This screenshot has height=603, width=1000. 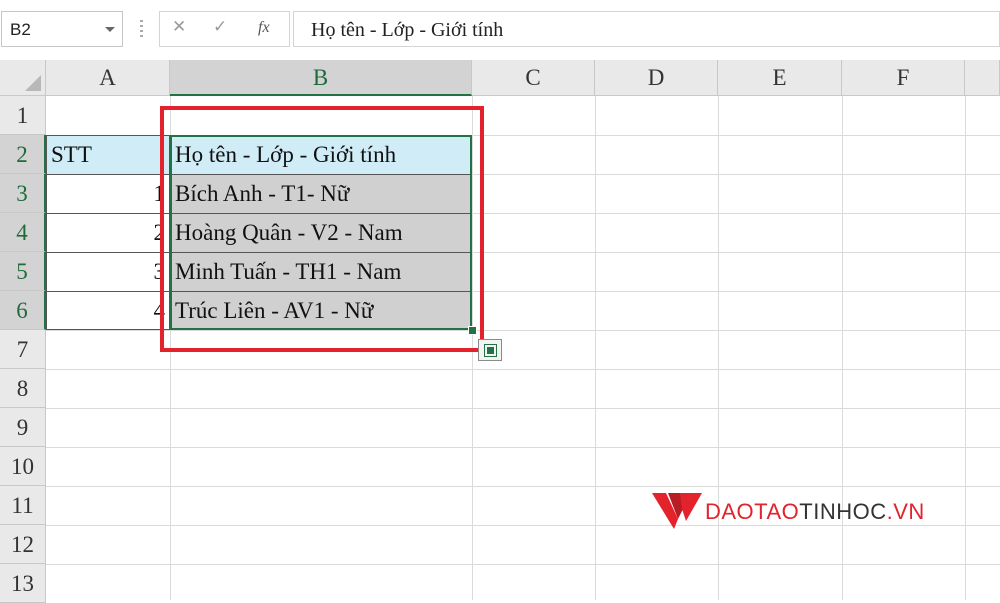 What do you see at coordinates (23, 271) in the screenshot?
I see `row-header-5: 5` at bounding box center [23, 271].